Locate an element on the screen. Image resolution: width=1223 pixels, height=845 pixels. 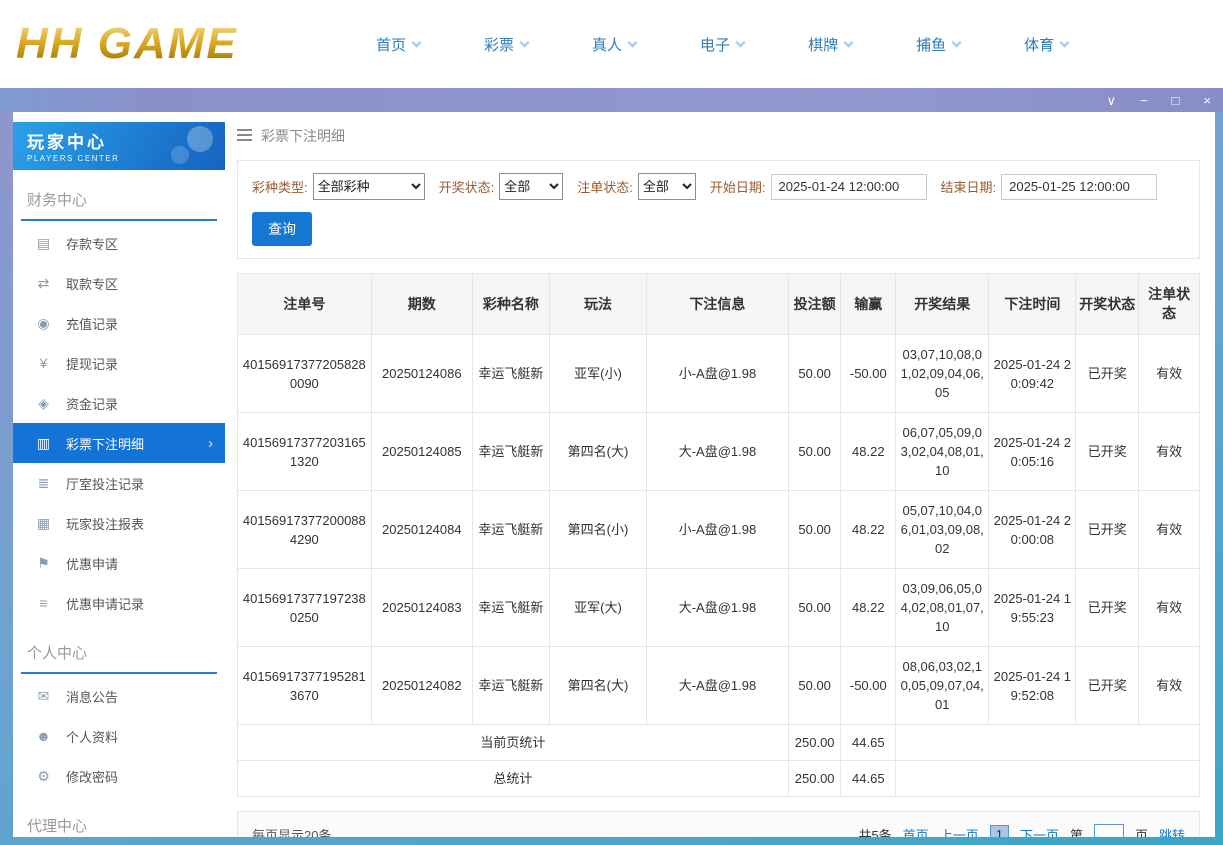
lottery-type-select: 全部彩种 is located at coordinates (368, 186).